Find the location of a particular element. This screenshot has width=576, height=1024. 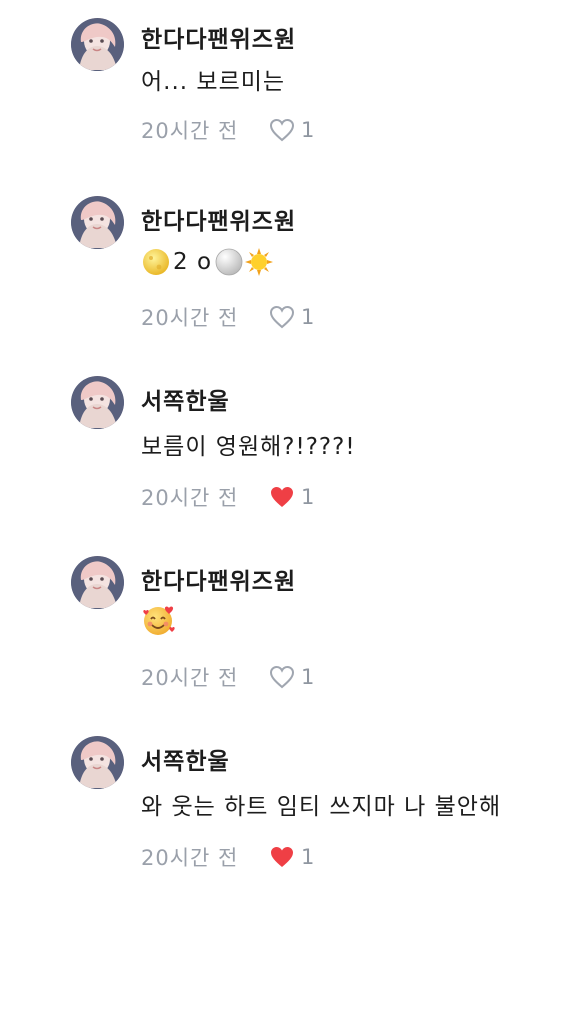

comment-text: 보름이 영원해?!???! is located at coordinates (248, 447).